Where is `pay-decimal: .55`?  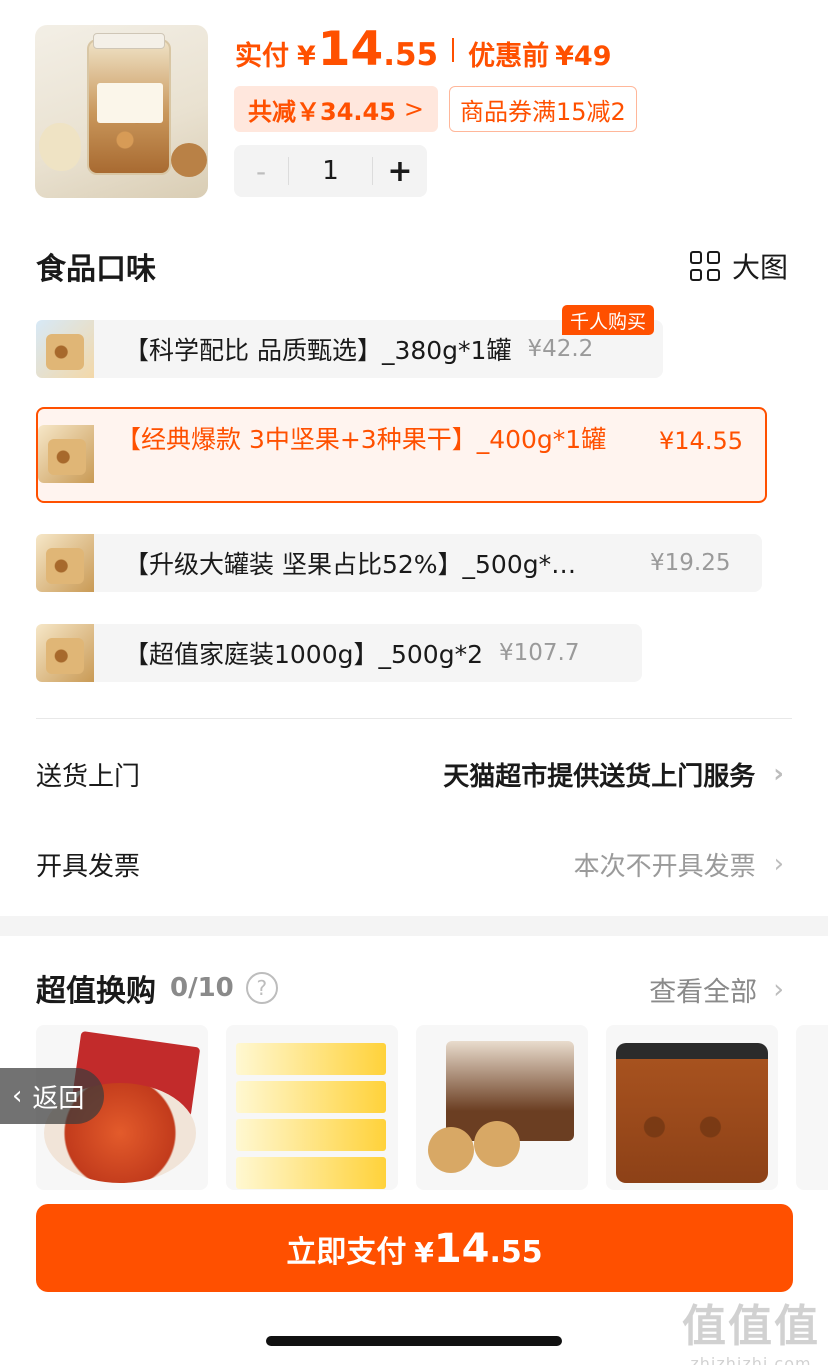
pay-decimal: .55 is located at coordinates (516, 1252).